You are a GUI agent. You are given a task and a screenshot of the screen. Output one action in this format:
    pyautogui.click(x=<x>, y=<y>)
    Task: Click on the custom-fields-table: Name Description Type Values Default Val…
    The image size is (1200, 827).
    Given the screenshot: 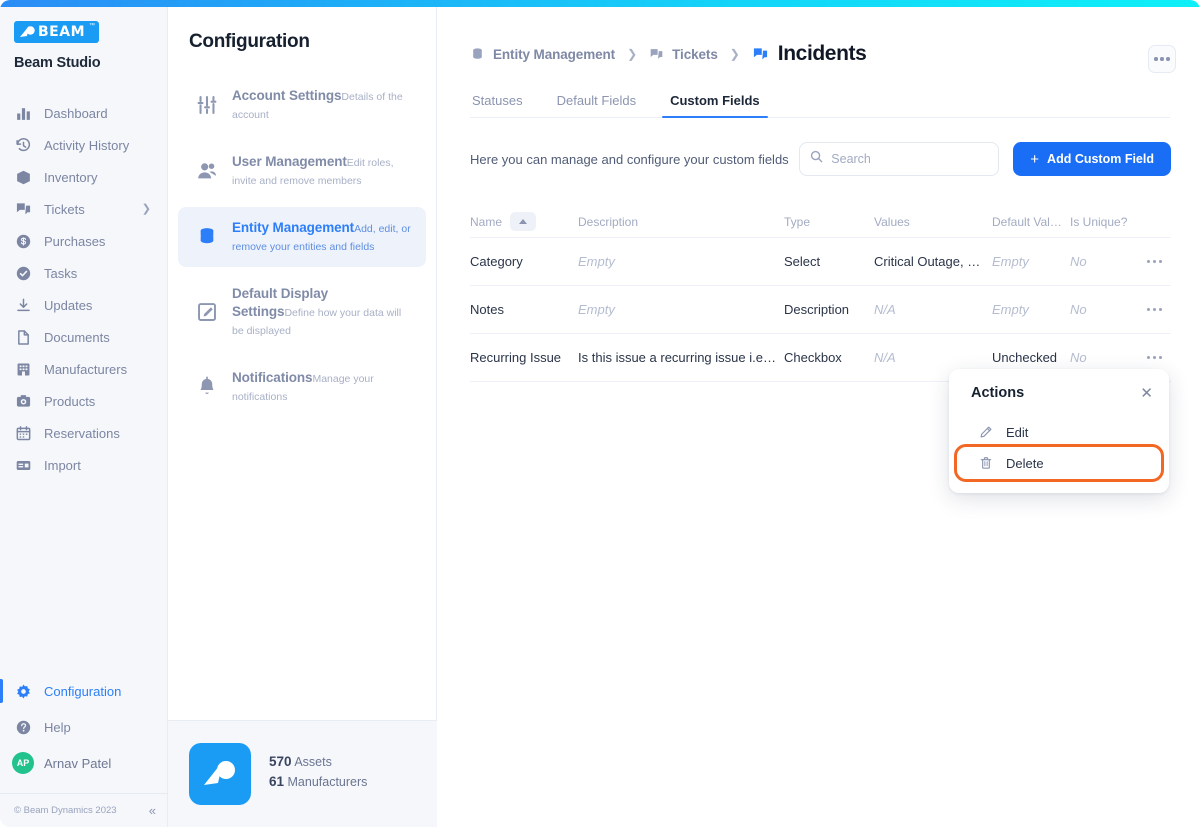 What is the action you would take?
    pyautogui.click(x=820, y=294)
    